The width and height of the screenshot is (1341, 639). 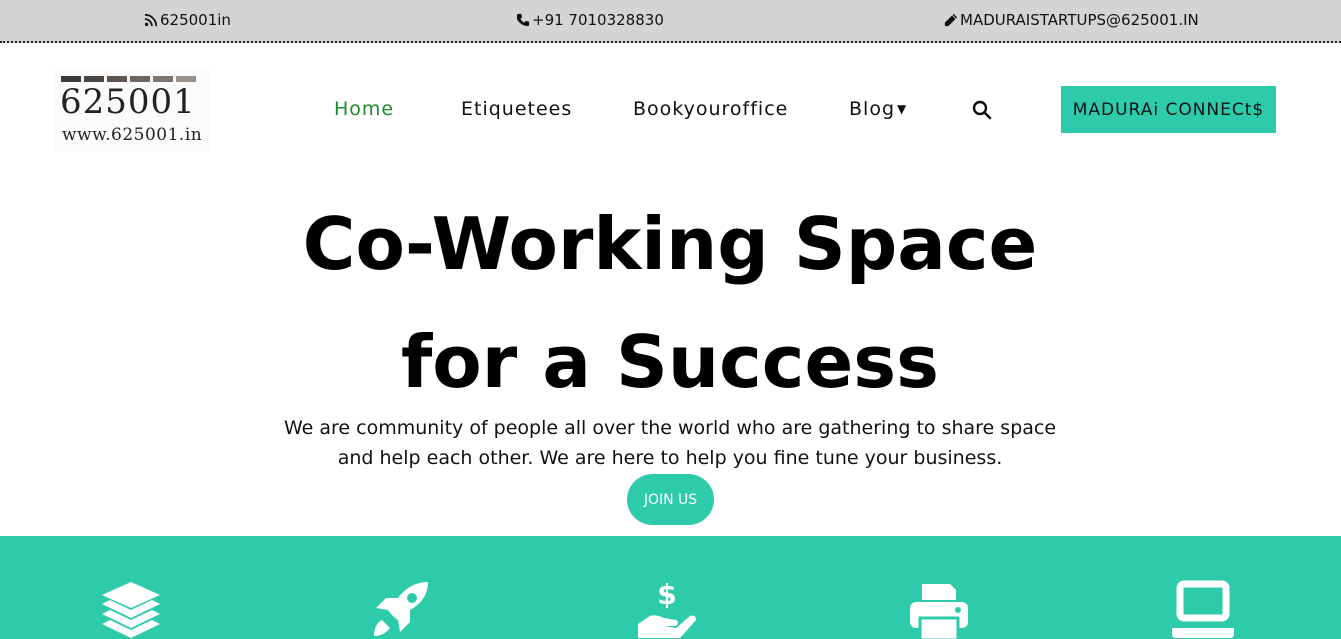 What do you see at coordinates (710, 109) in the screenshot?
I see `nav-item-bookyouroffice: Bookyouroffice` at bounding box center [710, 109].